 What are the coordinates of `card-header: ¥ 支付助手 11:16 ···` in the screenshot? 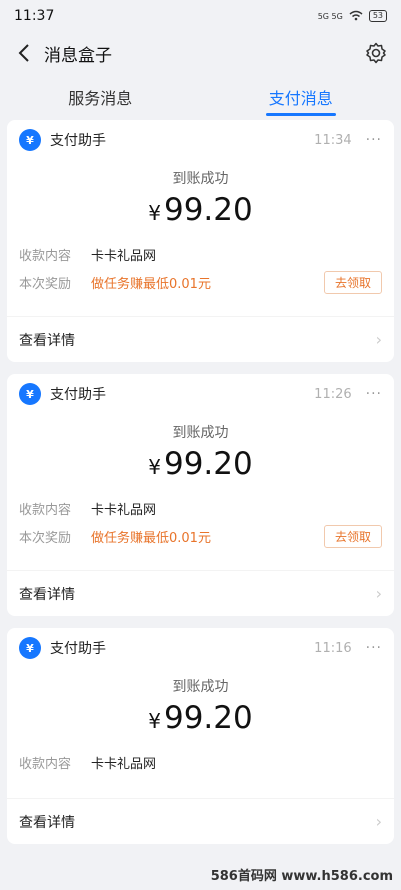 It's located at (200, 648).